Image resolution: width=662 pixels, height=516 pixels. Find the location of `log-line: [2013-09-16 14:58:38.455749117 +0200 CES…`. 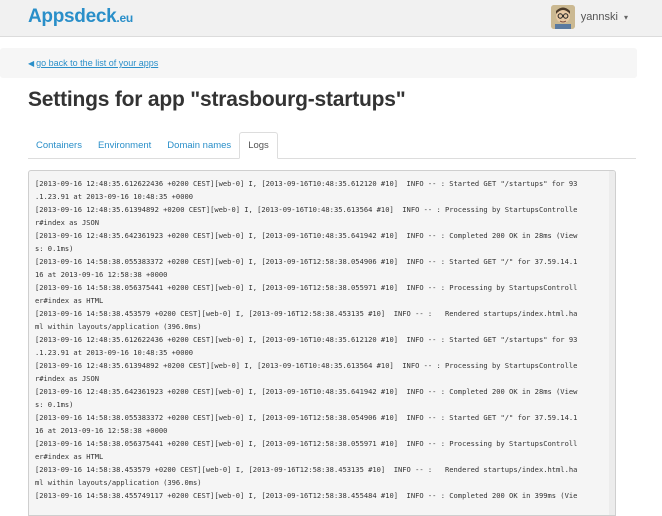

log-line: [2013-09-16 14:58:38.455749117 +0200 CES… is located at coordinates (306, 495).